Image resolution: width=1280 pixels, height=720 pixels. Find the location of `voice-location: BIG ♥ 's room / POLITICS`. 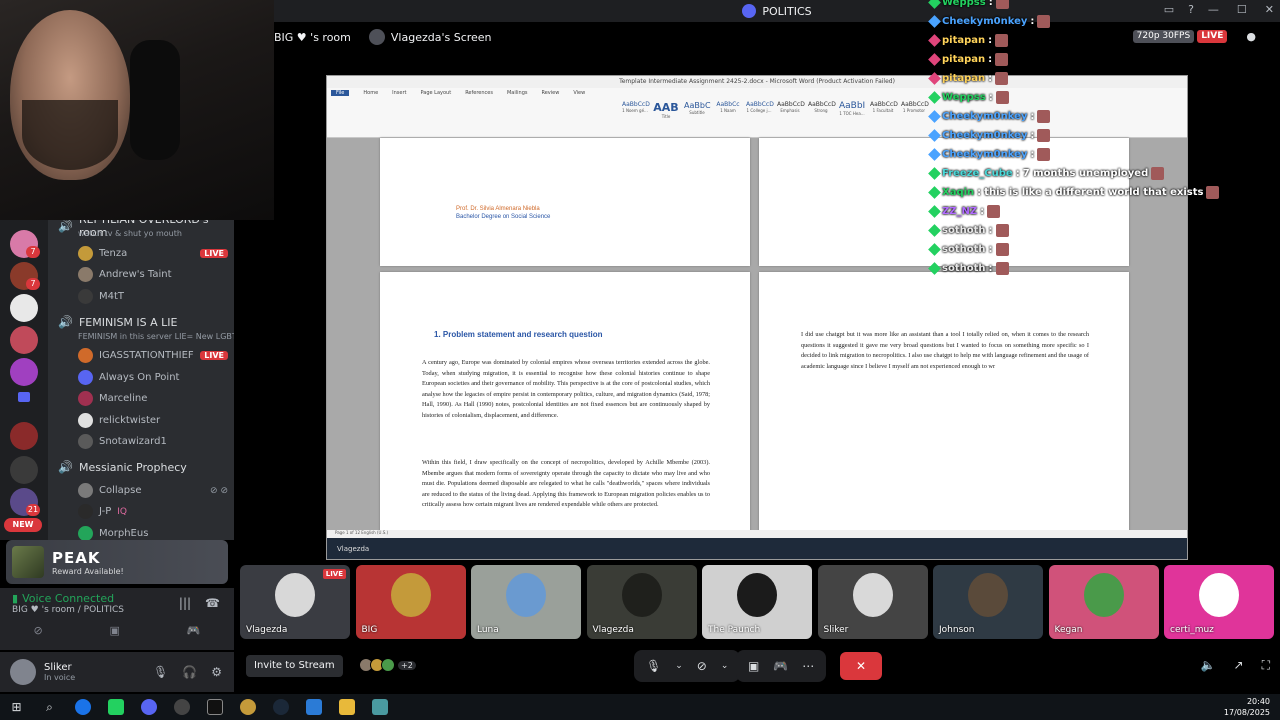

voice-location: BIG ♥ 's room / POLITICS is located at coordinates (68, 610).